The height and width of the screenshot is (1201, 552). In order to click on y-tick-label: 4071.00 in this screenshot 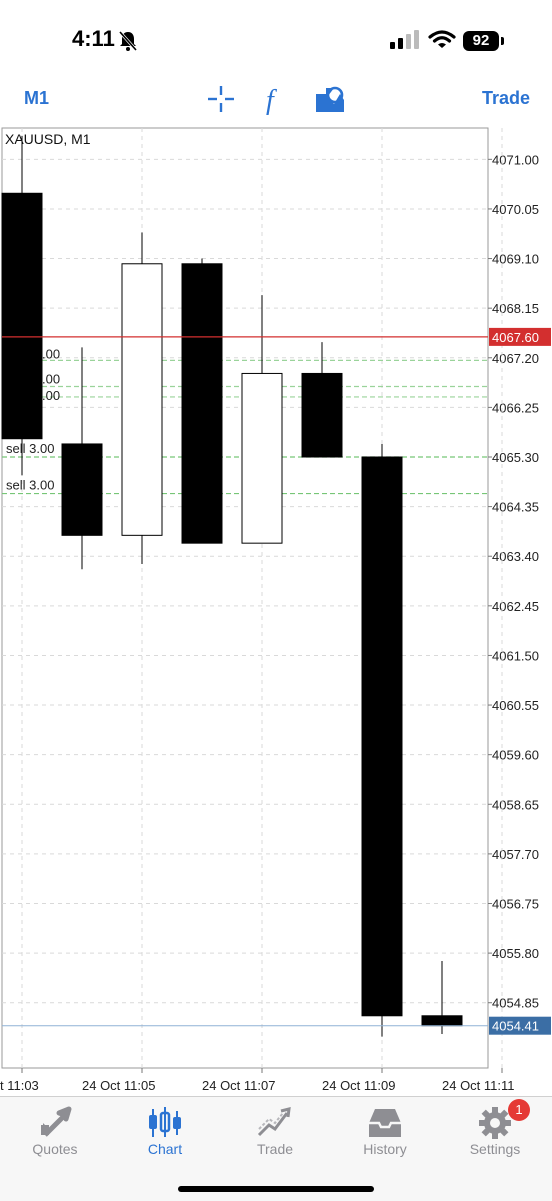, I will do `click(515, 159)`.